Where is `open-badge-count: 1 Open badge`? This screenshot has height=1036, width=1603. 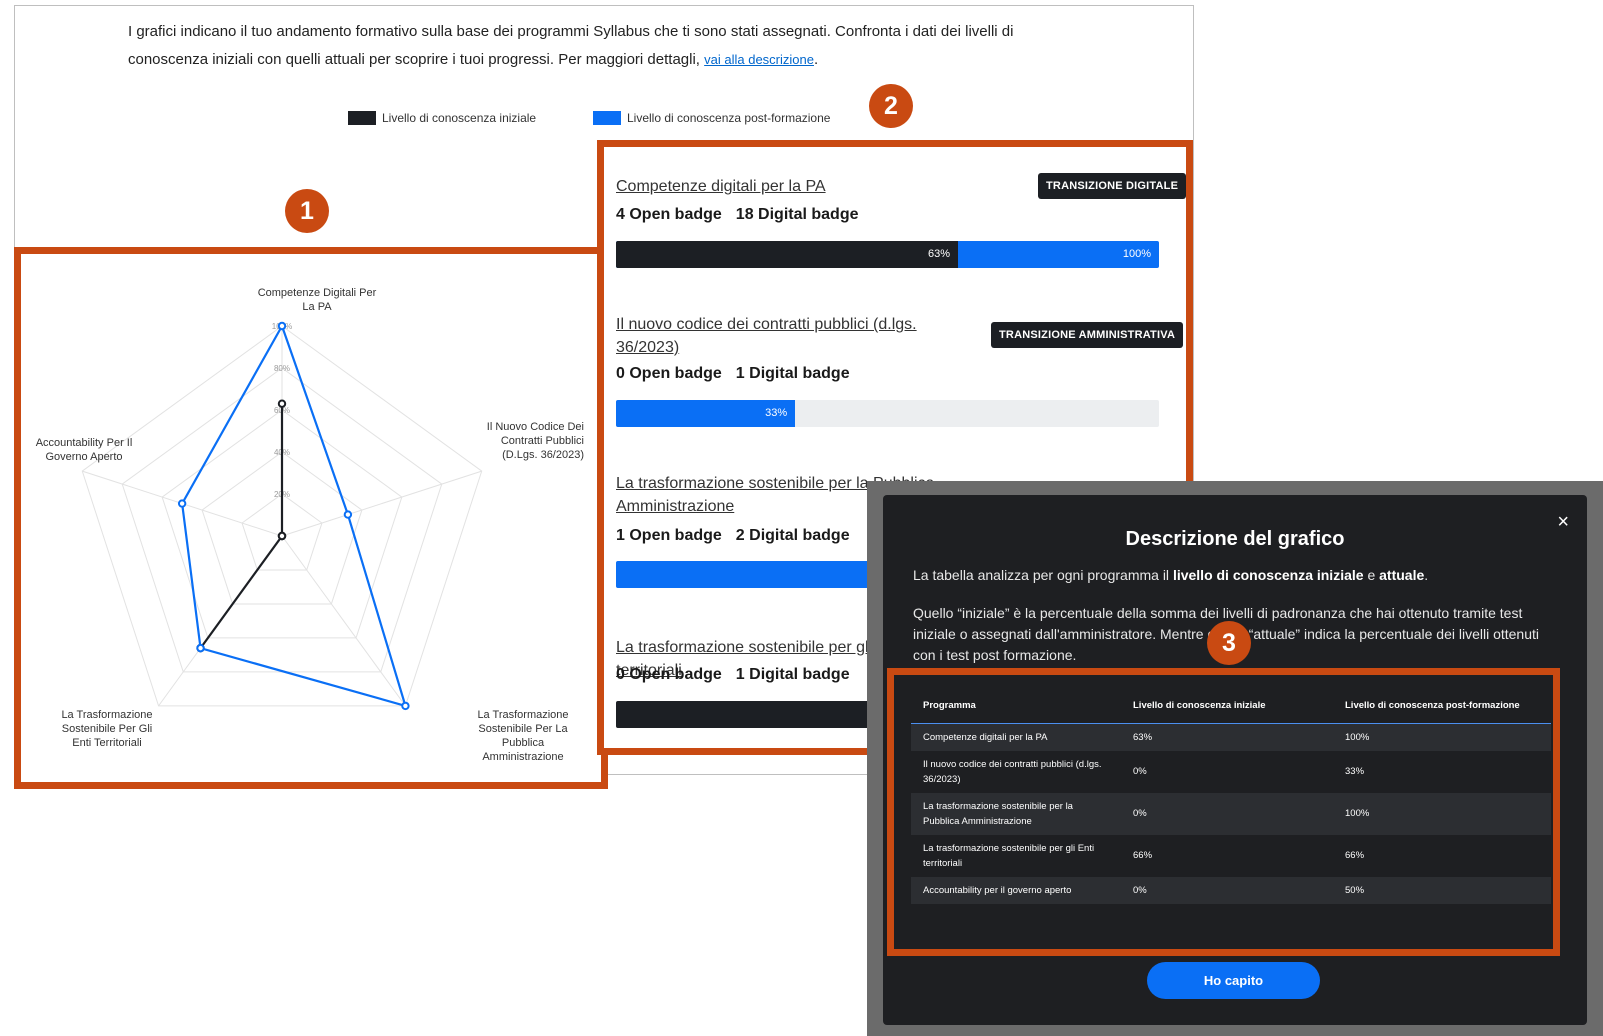 open-badge-count: 1 Open badge is located at coordinates (669, 535).